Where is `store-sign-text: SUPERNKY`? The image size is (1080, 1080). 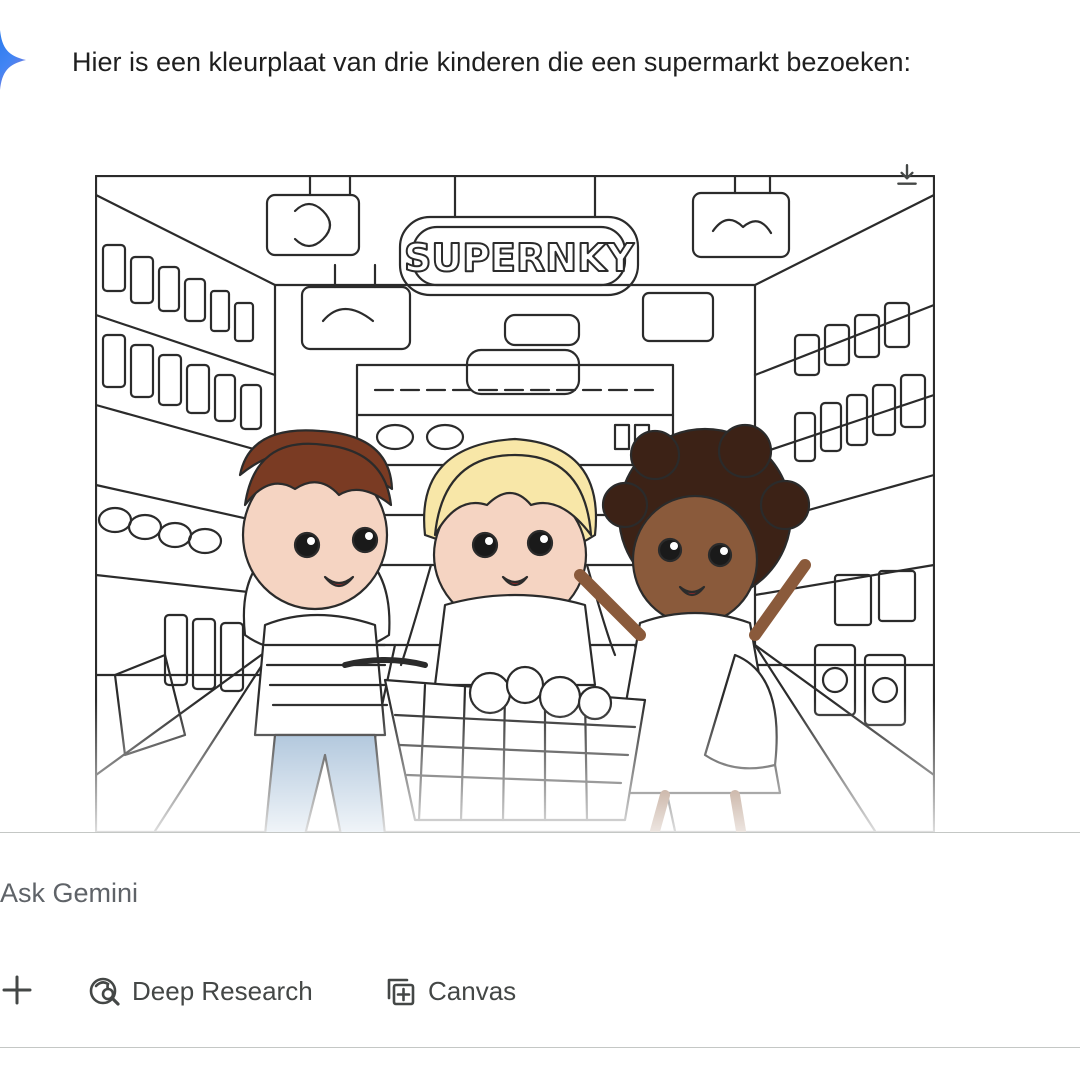 store-sign-text: SUPERNKY is located at coordinates (519, 258).